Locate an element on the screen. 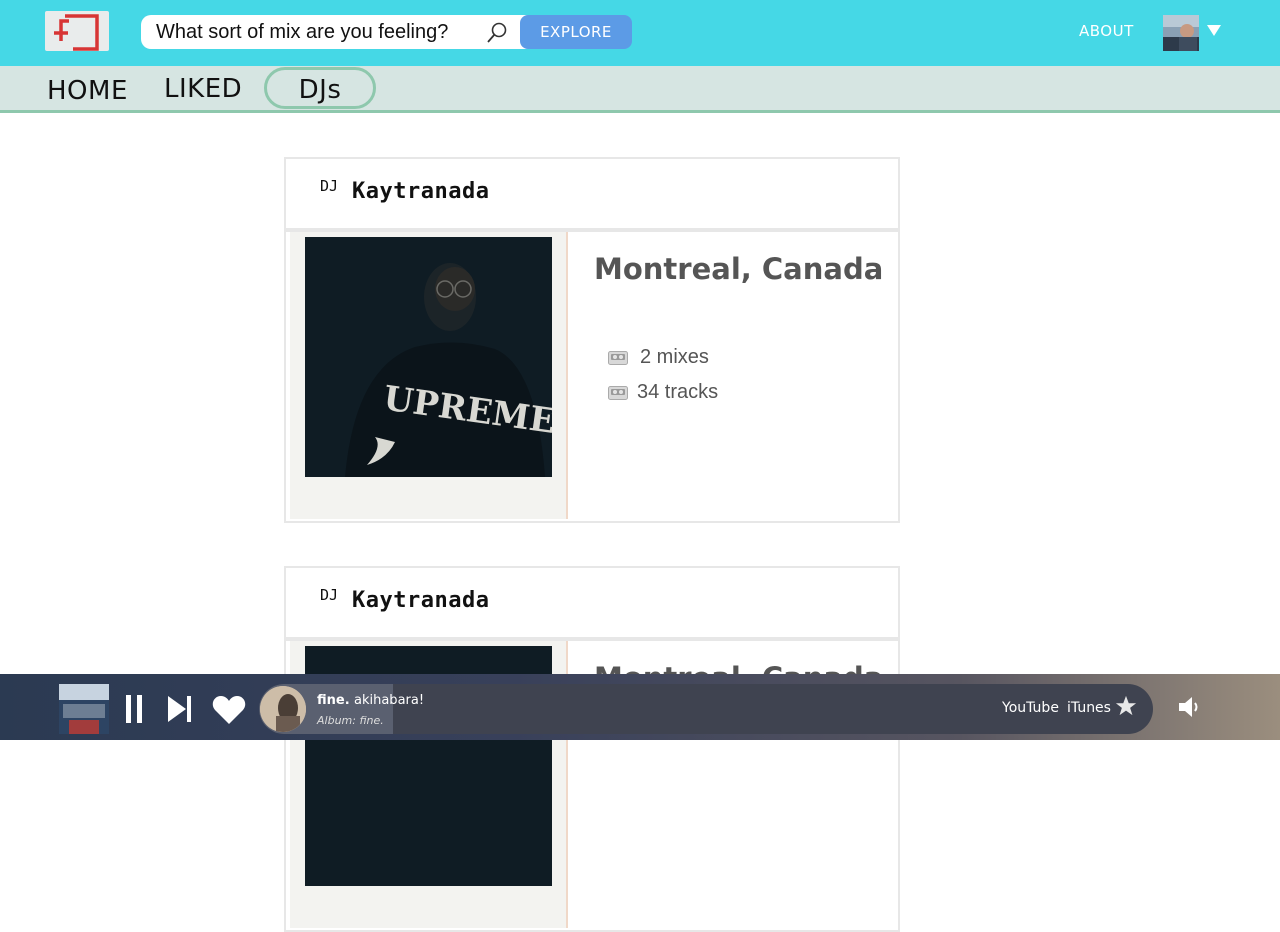 This screenshot has width=1280, height=932. track-title: fine. is located at coordinates (333, 700).